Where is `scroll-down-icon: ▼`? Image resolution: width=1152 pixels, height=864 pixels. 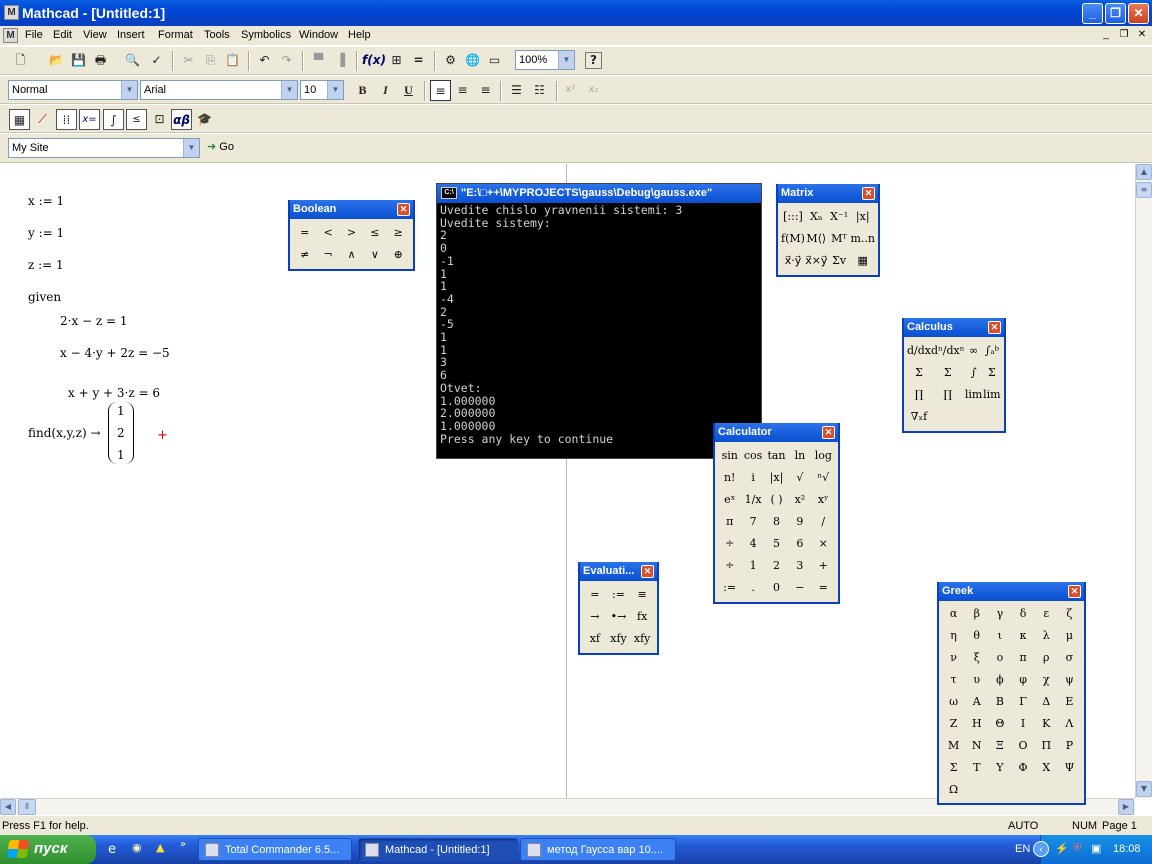
scroll-down-icon: ▼ is located at coordinates (1144, 789).